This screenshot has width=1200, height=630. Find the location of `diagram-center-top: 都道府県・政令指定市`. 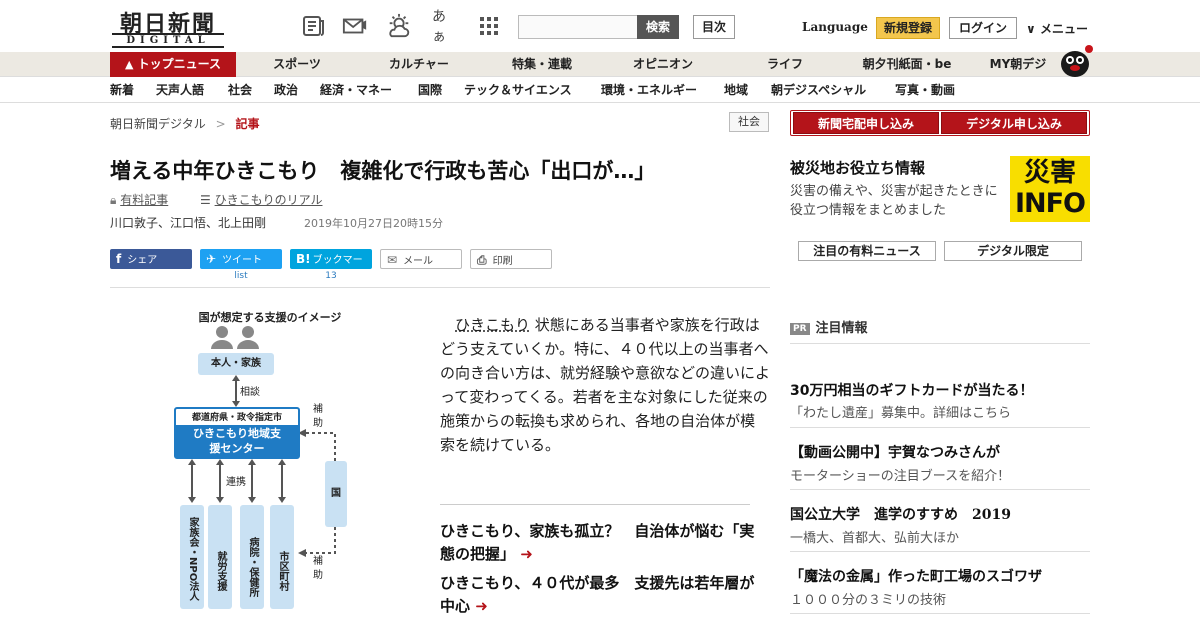

diagram-center-top: 都道府県・政令指定市 is located at coordinates (236, 418).